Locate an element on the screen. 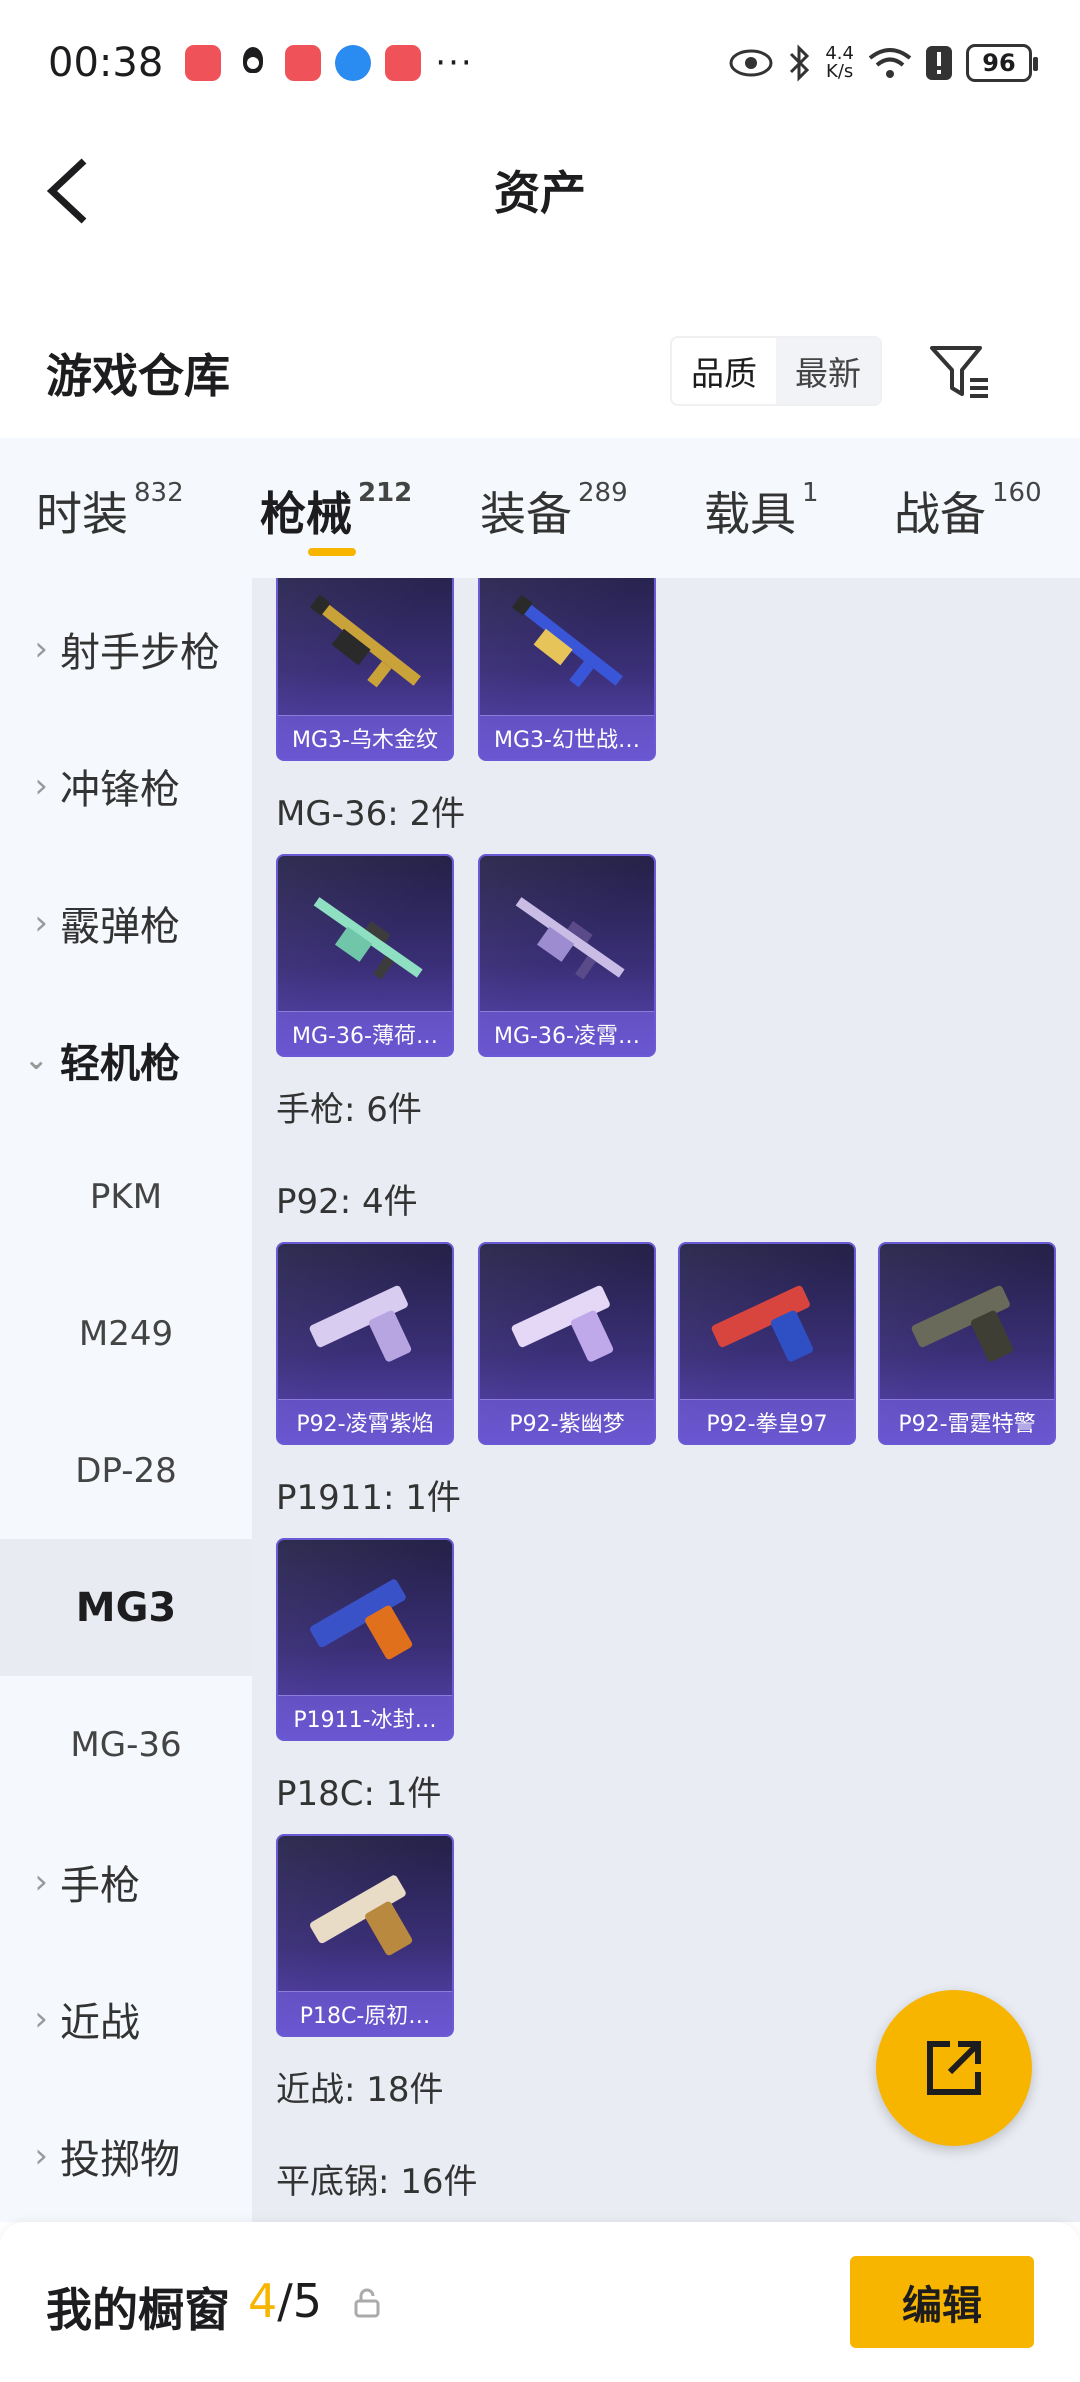 This screenshot has width=1080, height=2382. item-card-mg3-ebony: MG3-乌木金纹 is located at coordinates (365, 669).